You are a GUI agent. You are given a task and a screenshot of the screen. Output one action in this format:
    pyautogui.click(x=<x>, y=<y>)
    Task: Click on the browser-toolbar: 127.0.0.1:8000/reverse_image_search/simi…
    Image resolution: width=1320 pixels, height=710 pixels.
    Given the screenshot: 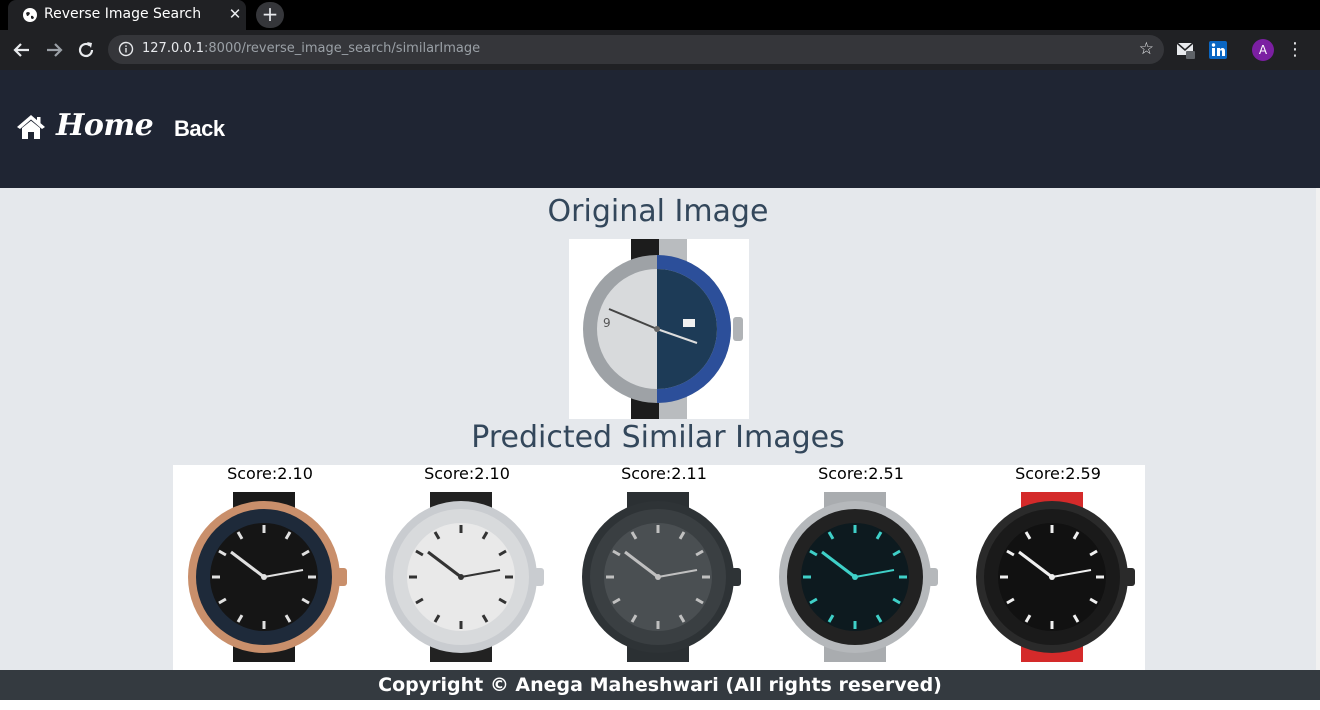 What is the action you would take?
    pyautogui.click(x=660, y=50)
    